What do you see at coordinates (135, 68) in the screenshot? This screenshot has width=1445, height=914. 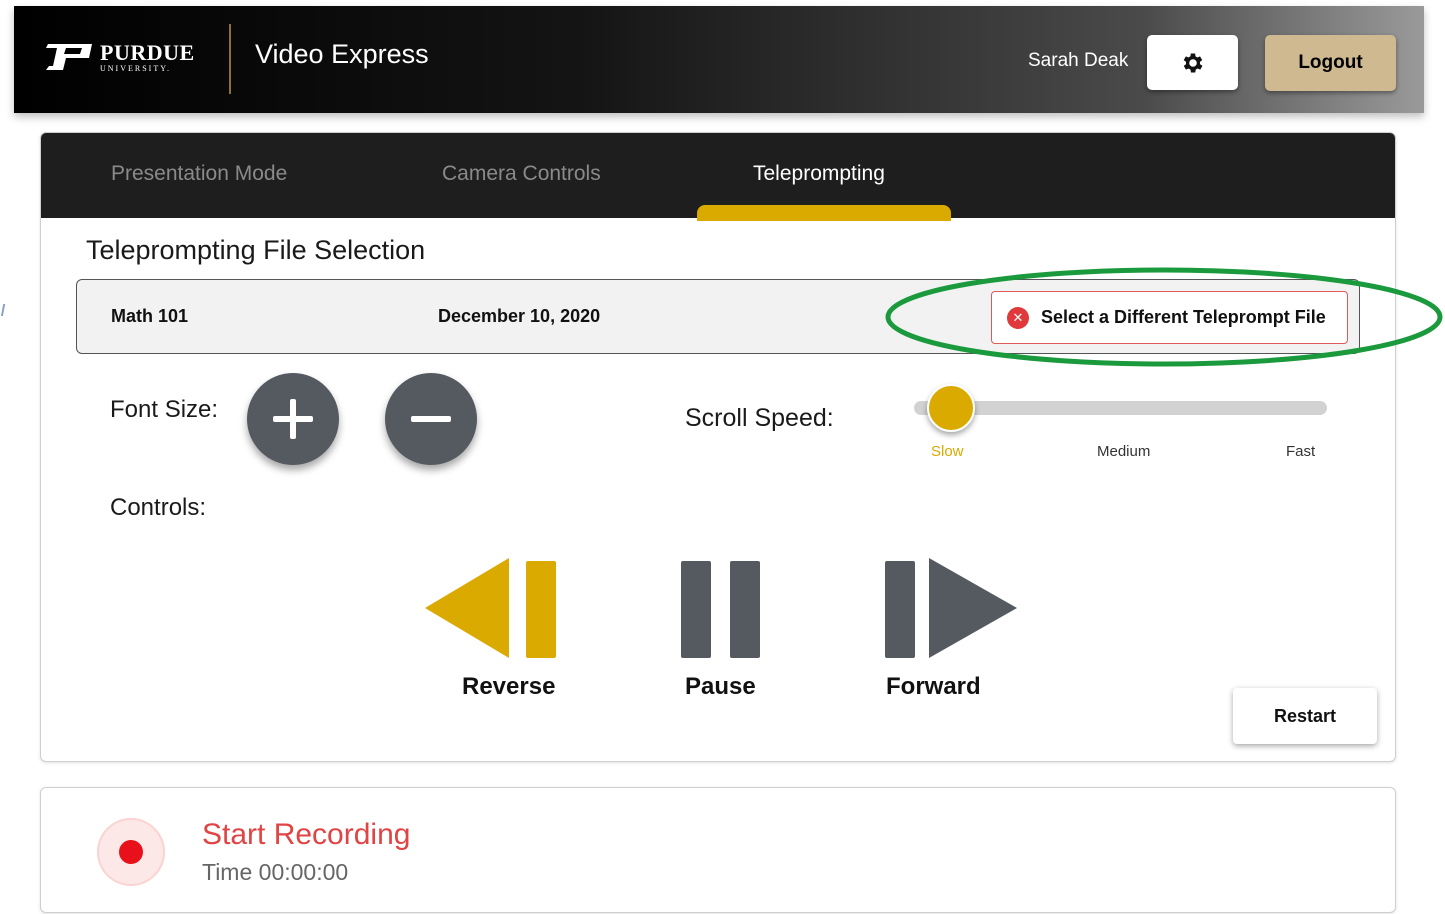 I see `logo-subtitle: UNIVERSITY.` at bounding box center [135, 68].